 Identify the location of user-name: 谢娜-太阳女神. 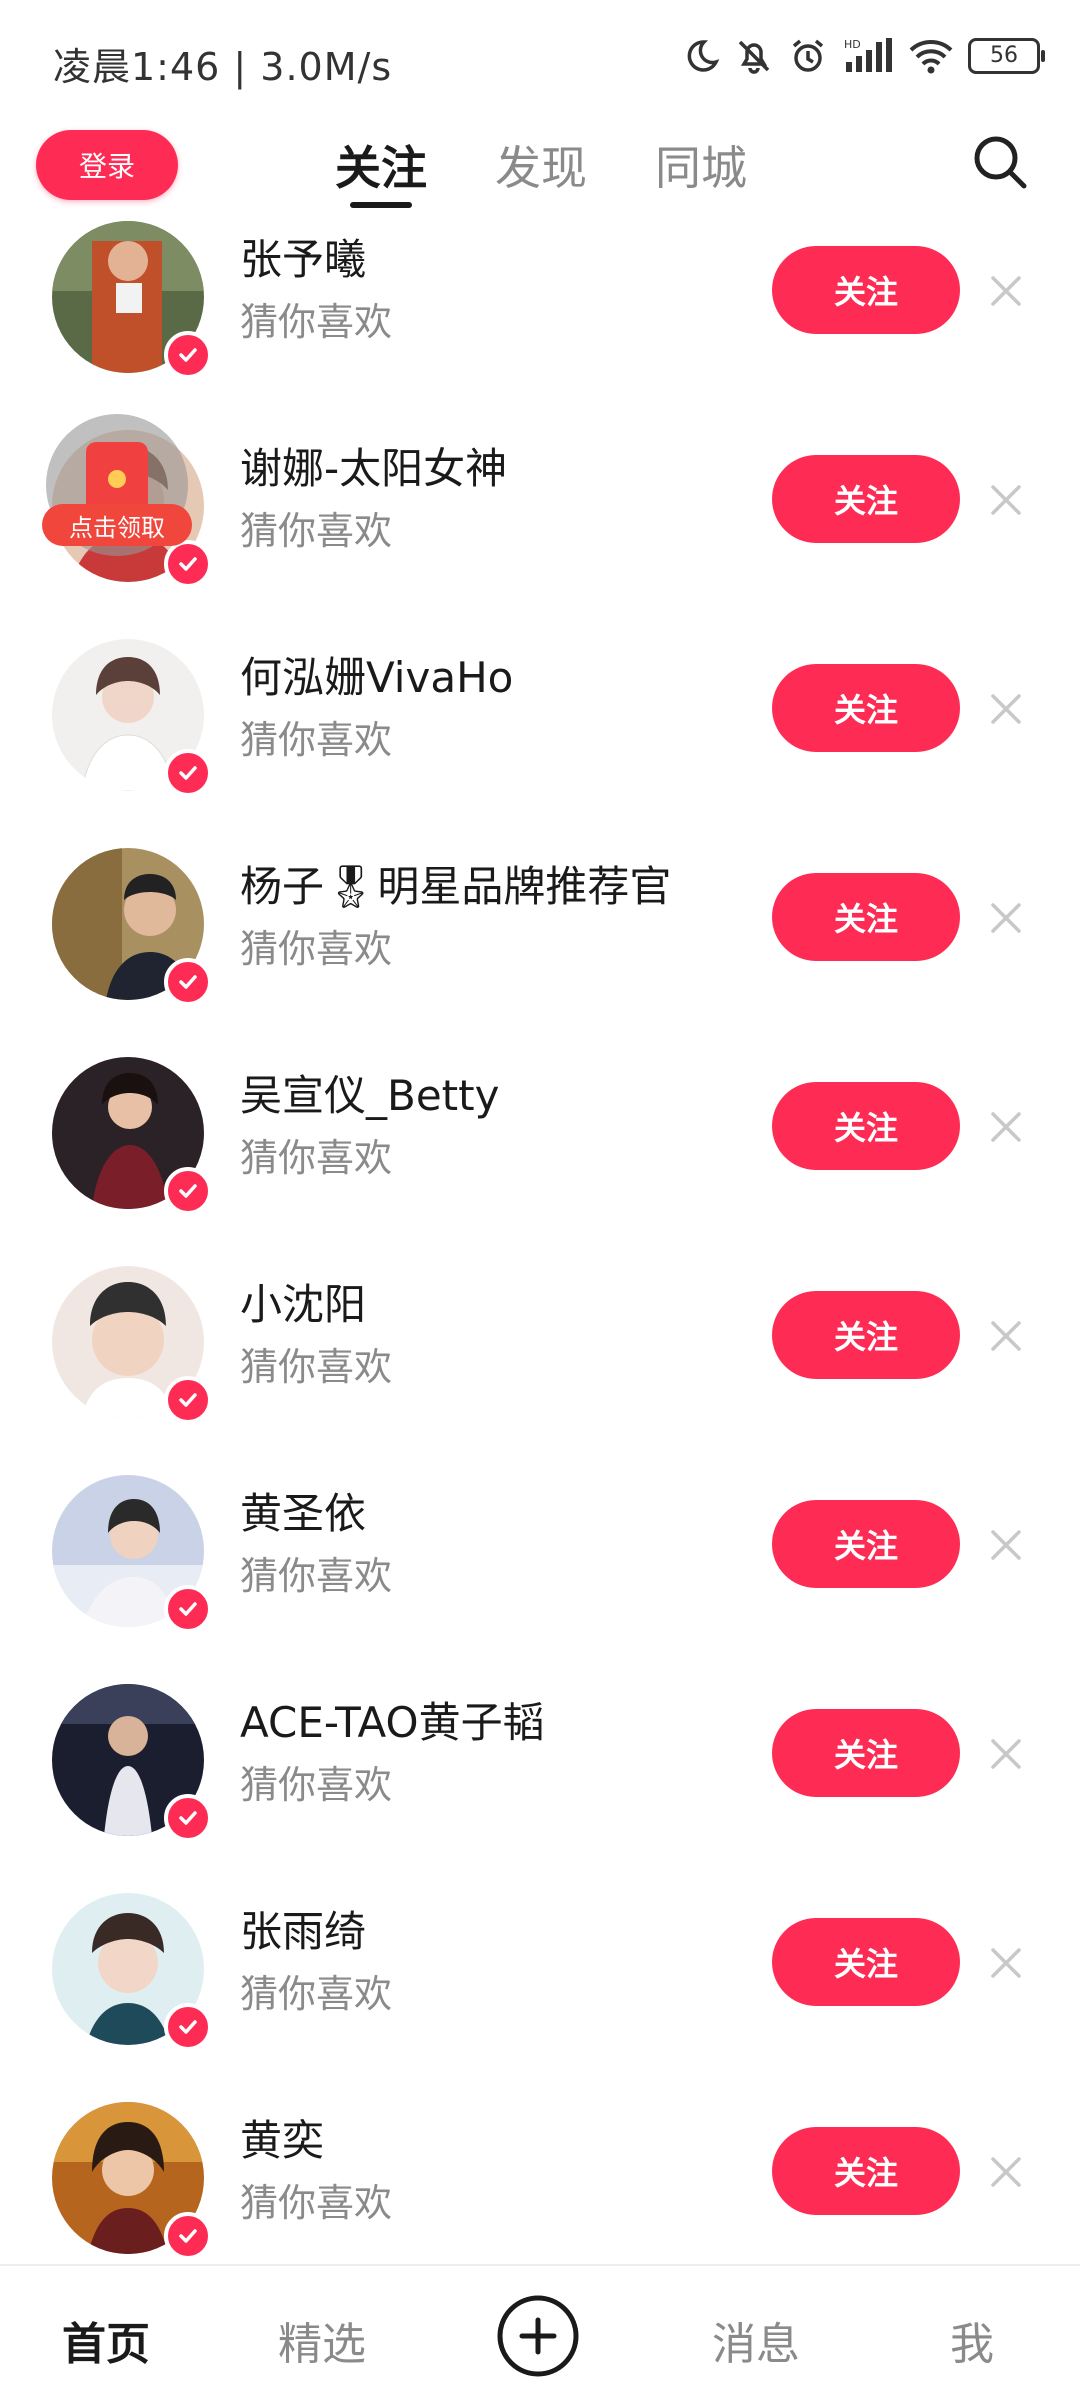
(373, 465).